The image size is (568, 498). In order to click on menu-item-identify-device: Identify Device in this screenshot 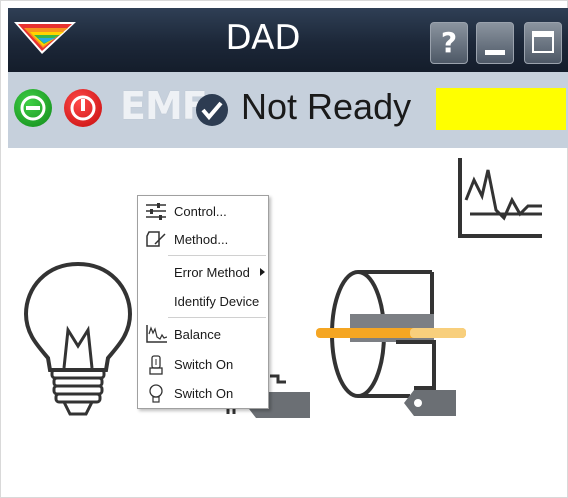, I will do `click(203, 301)`.